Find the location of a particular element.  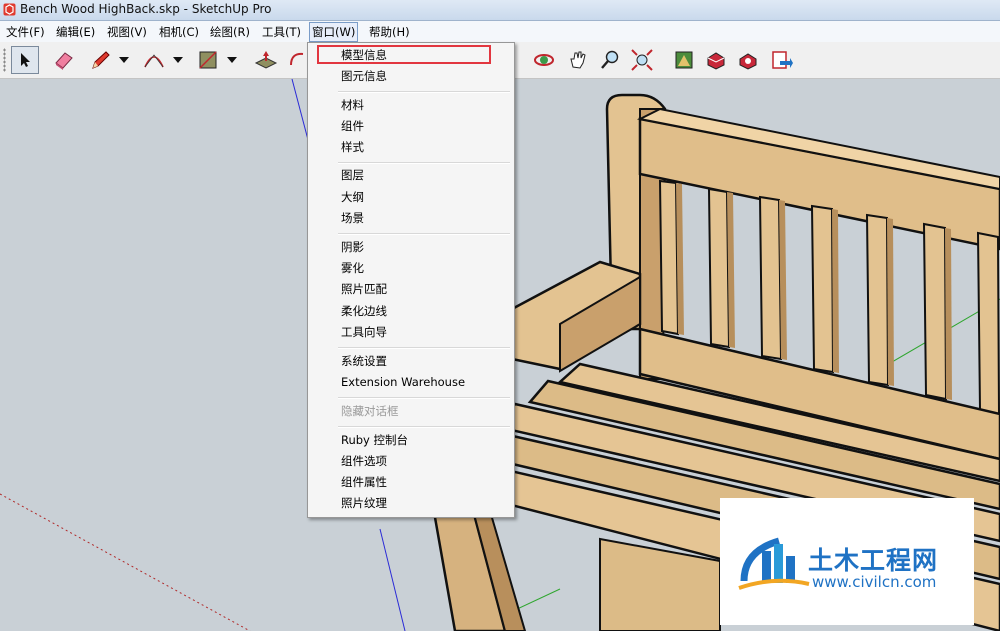

arc-tool-button is located at coordinates (154, 60).